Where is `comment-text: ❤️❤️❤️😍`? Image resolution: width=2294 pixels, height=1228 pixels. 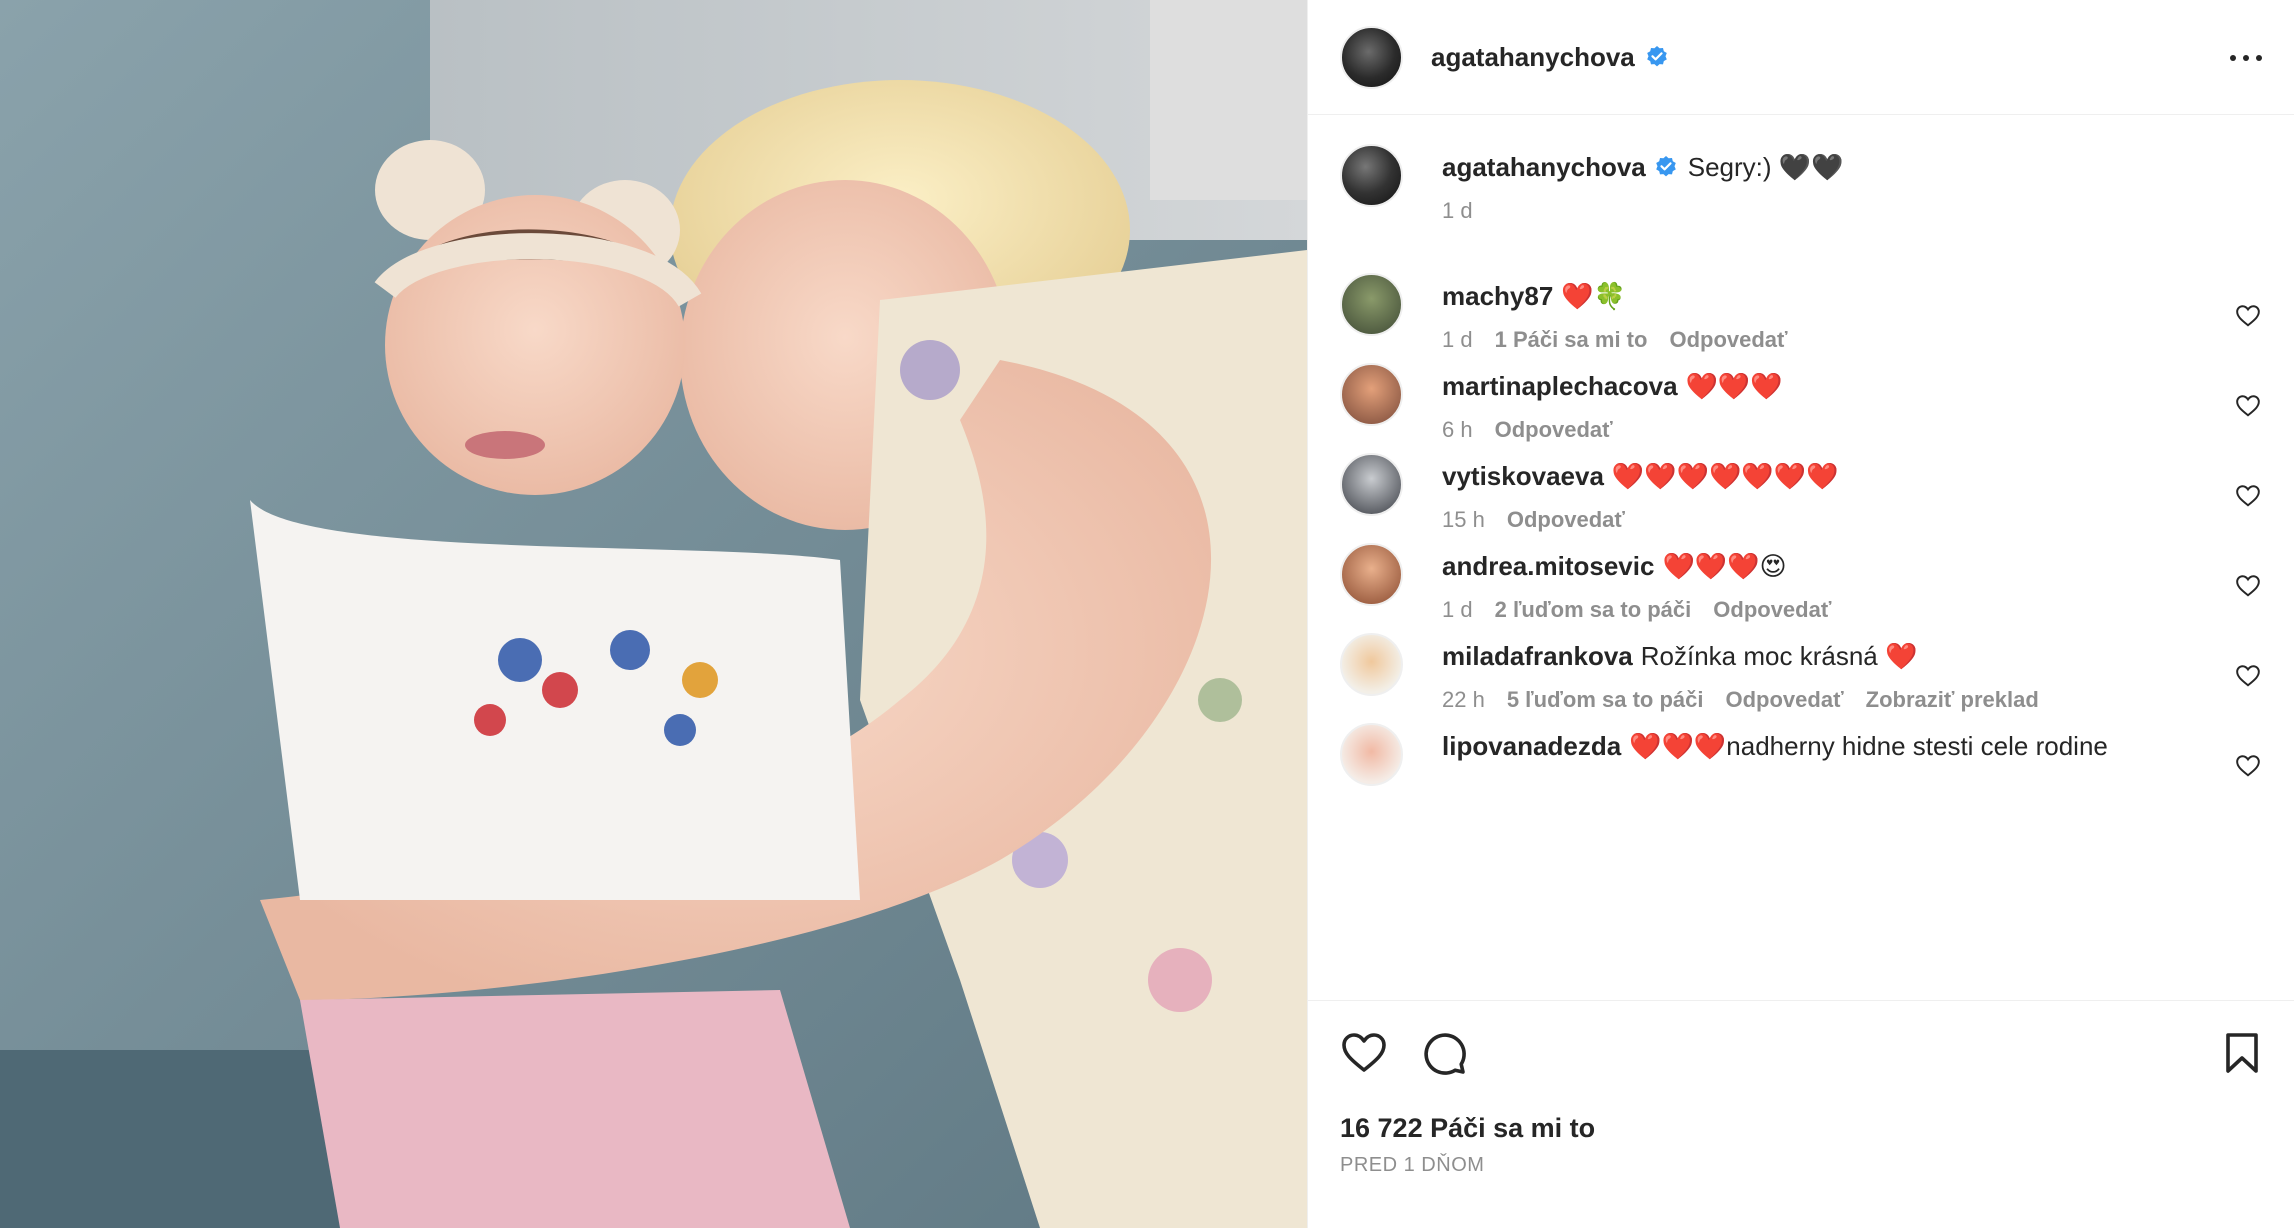 comment-text: ❤️❤️❤️😍 is located at coordinates (1724, 566).